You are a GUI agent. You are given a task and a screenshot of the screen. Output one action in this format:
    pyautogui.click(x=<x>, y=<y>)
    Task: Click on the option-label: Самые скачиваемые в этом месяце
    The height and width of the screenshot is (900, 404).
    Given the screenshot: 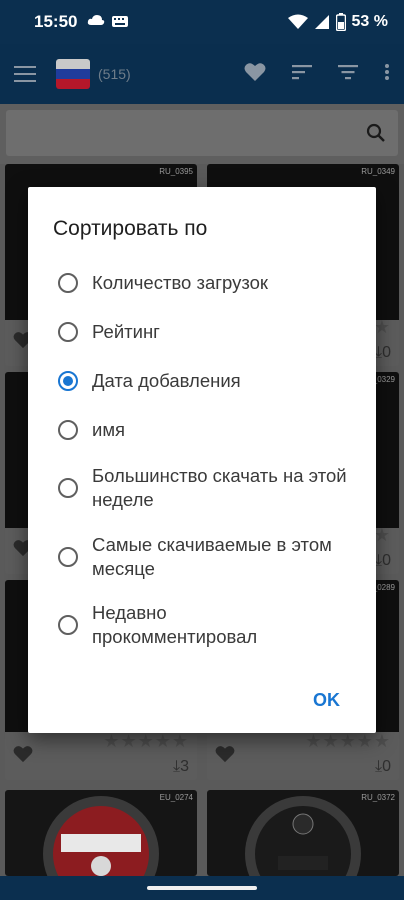 What is the action you would take?
    pyautogui.click(x=212, y=556)
    